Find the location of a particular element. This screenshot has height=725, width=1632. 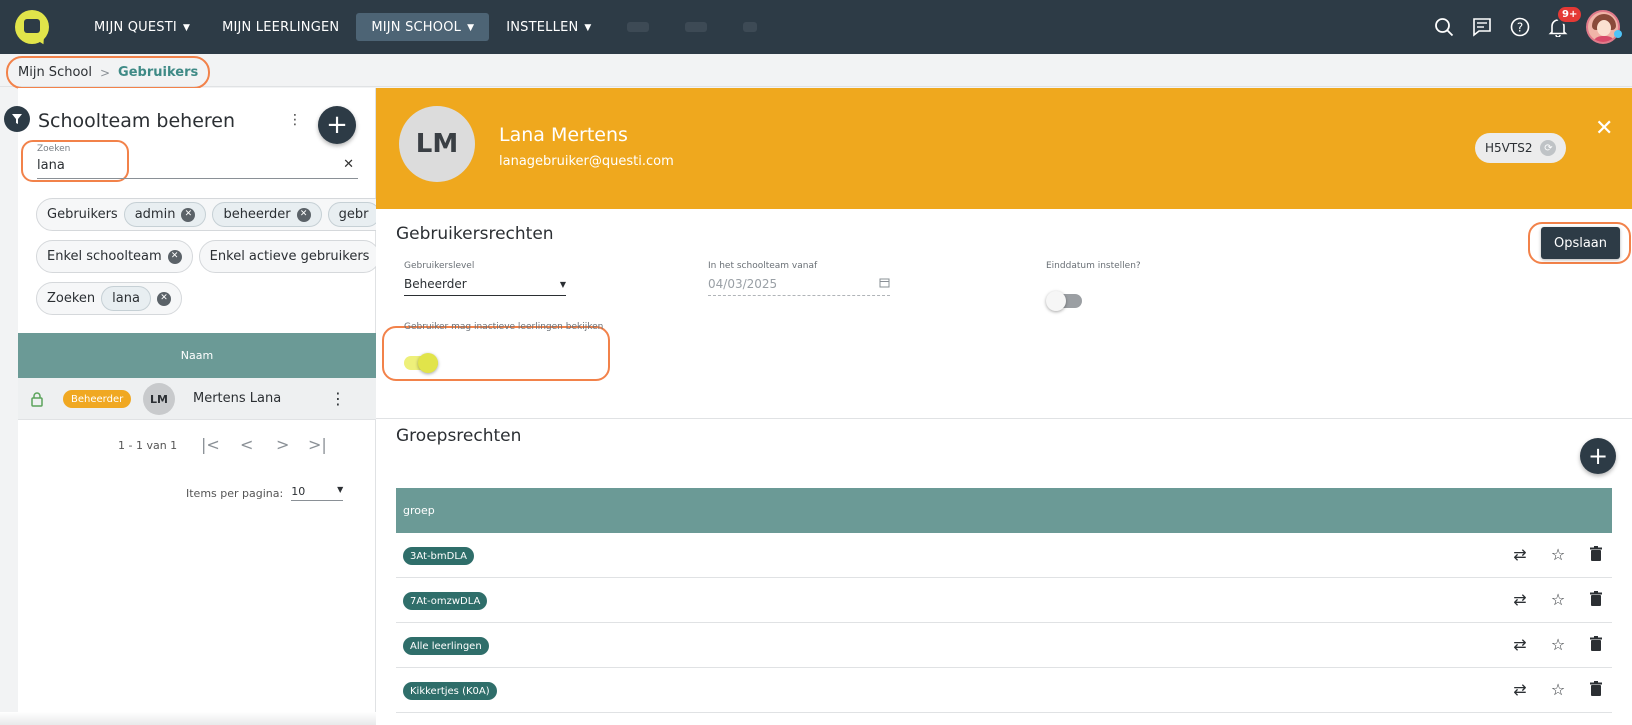

nav-mijn-leerlingen: MIJN LEERLINGEN is located at coordinates (280, 27).